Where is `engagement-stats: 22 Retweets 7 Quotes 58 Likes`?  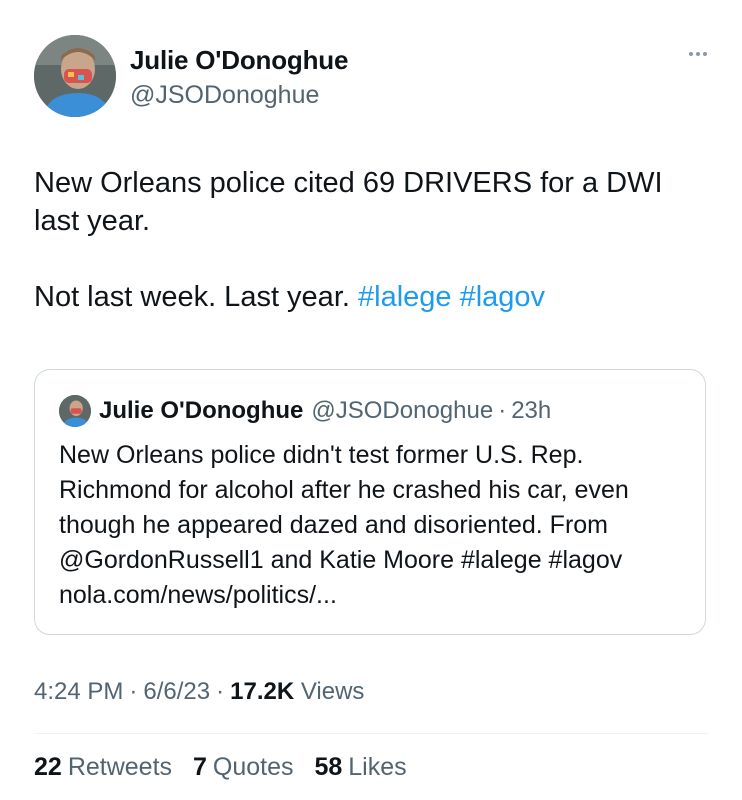 engagement-stats: 22 Retweets 7 Quotes 58 Likes is located at coordinates (227, 767).